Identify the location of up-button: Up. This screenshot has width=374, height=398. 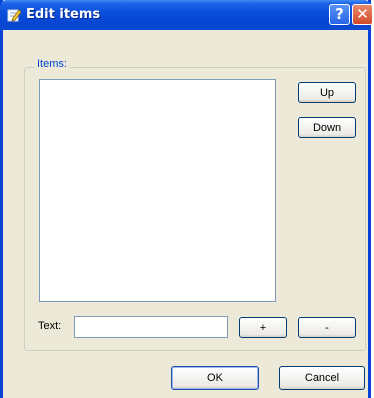
(327, 92).